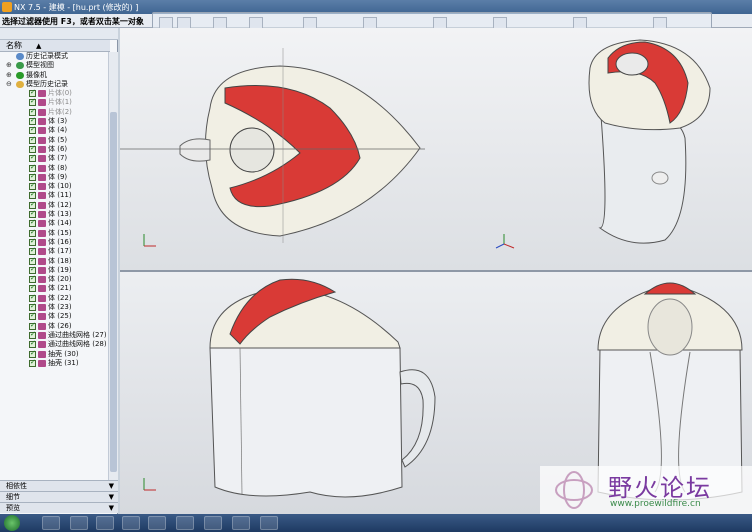 The width and height of the screenshot is (752, 532). I want to click on feature-row: 体 (17), so click(55, 251).